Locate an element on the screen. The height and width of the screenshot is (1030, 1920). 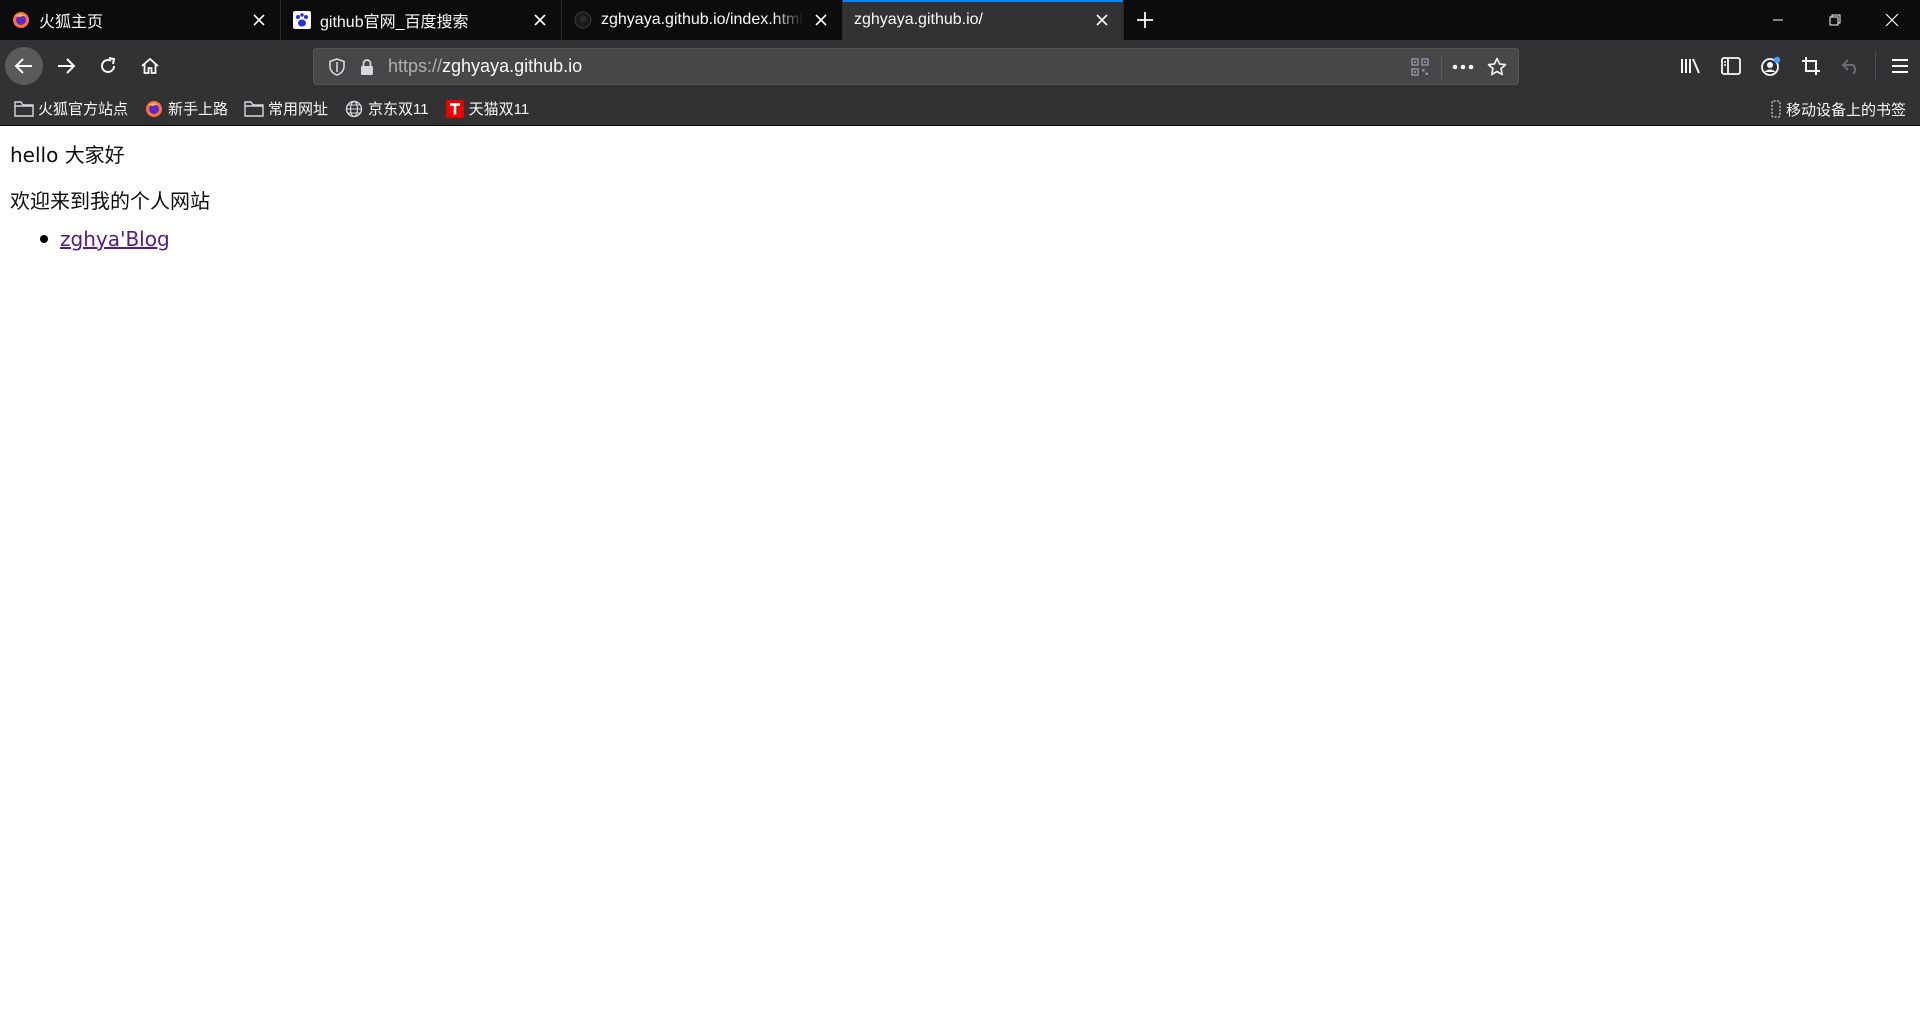
sidebar-icon is located at coordinates (1731, 66).